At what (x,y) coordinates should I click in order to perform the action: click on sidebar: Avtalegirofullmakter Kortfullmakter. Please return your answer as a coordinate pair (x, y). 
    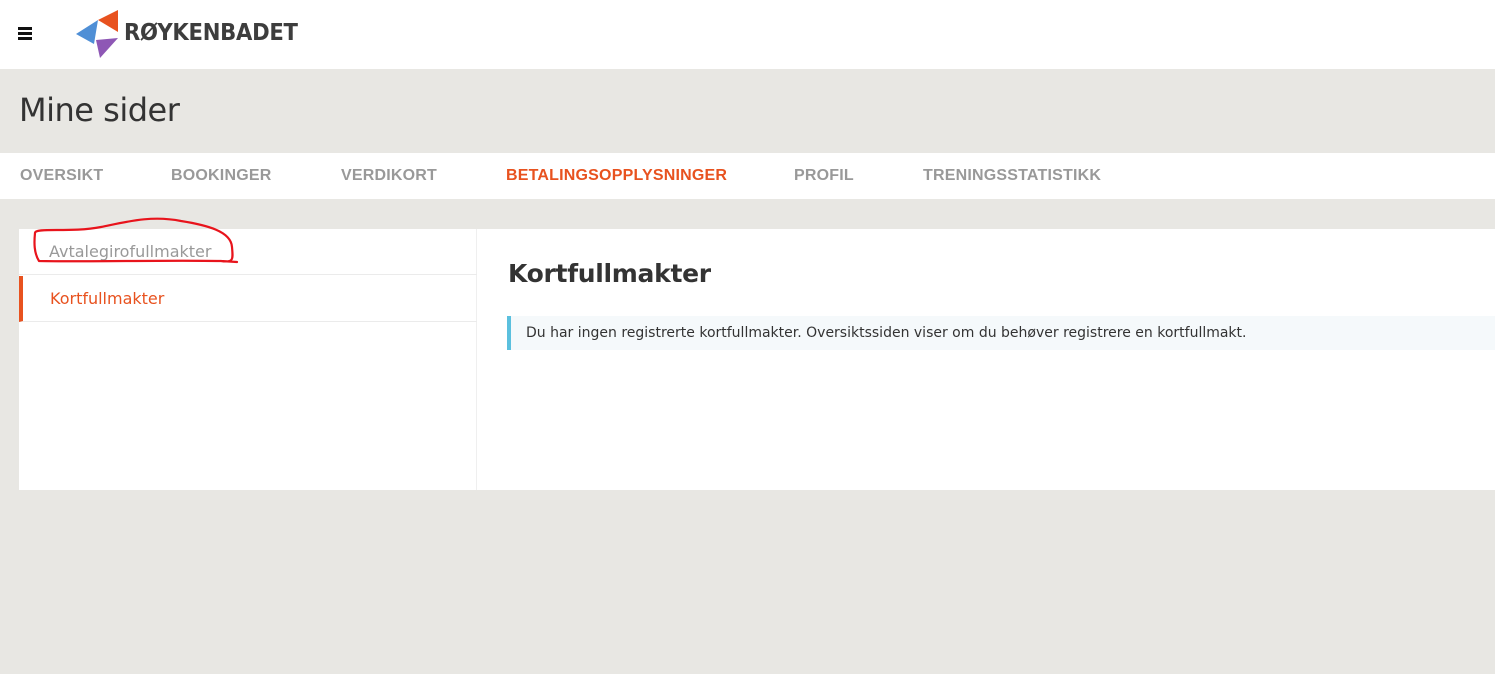
    Looking at the image, I should click on (248, 353).